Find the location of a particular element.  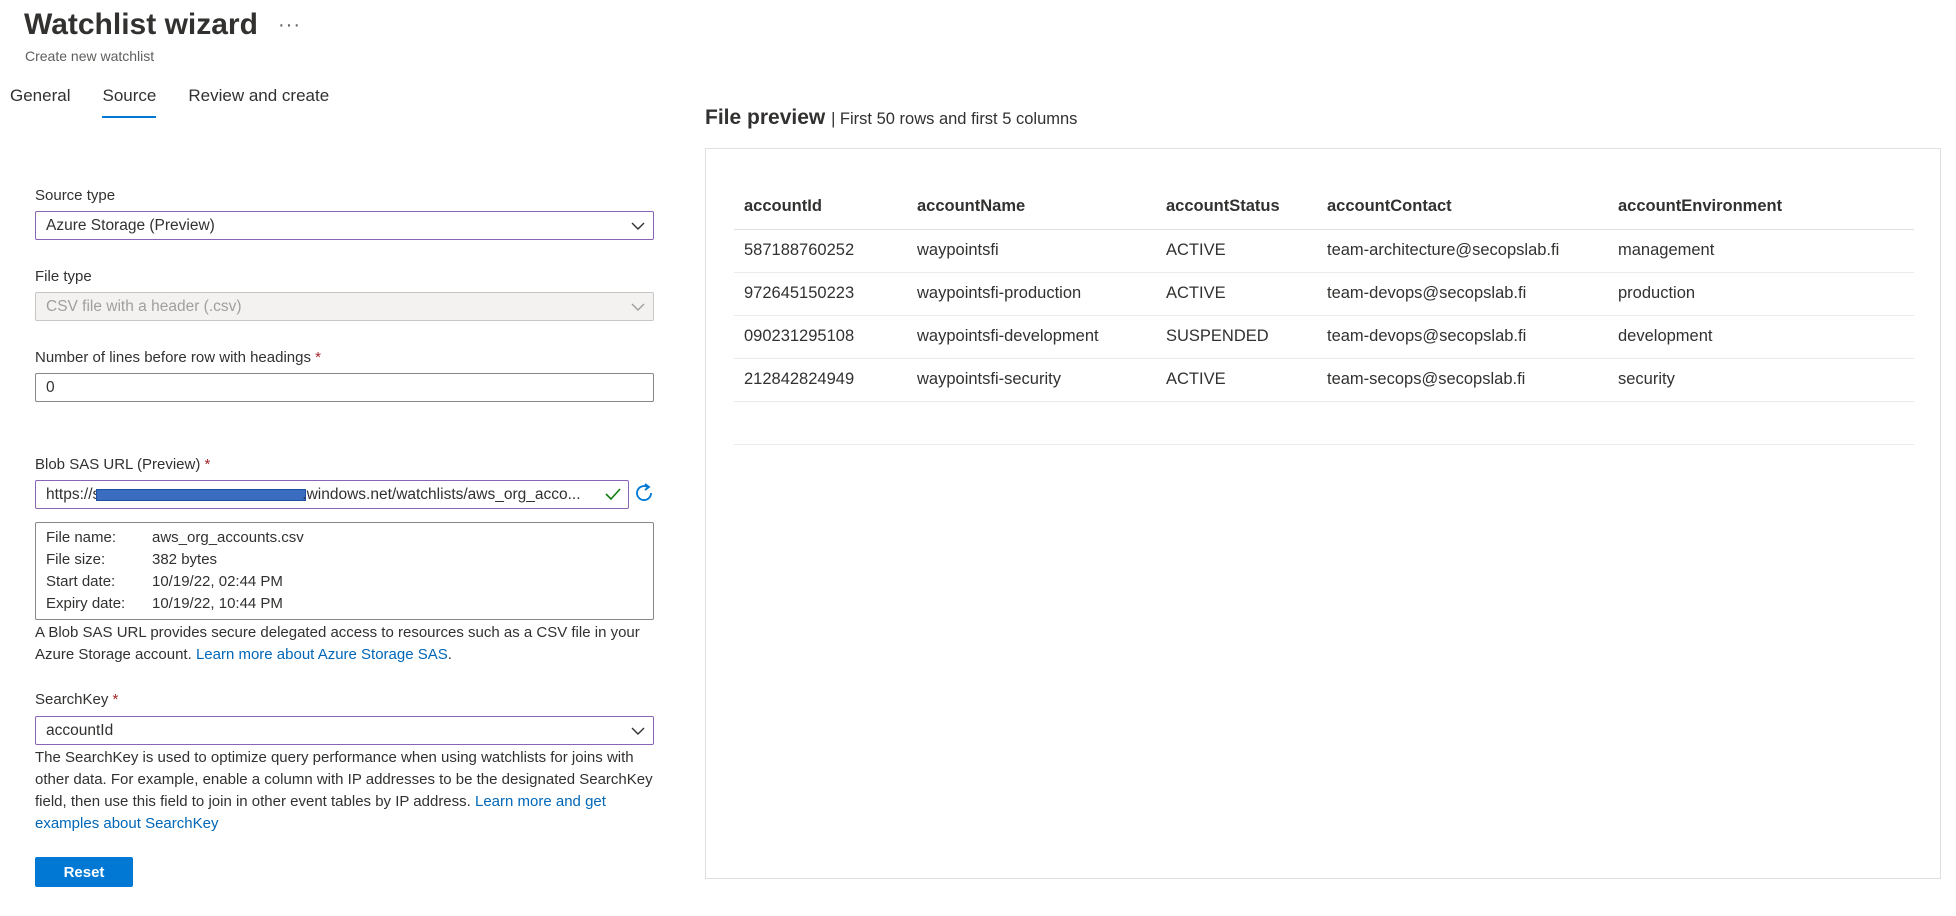

file-type-label: File type is located at coordinates (63, 276).